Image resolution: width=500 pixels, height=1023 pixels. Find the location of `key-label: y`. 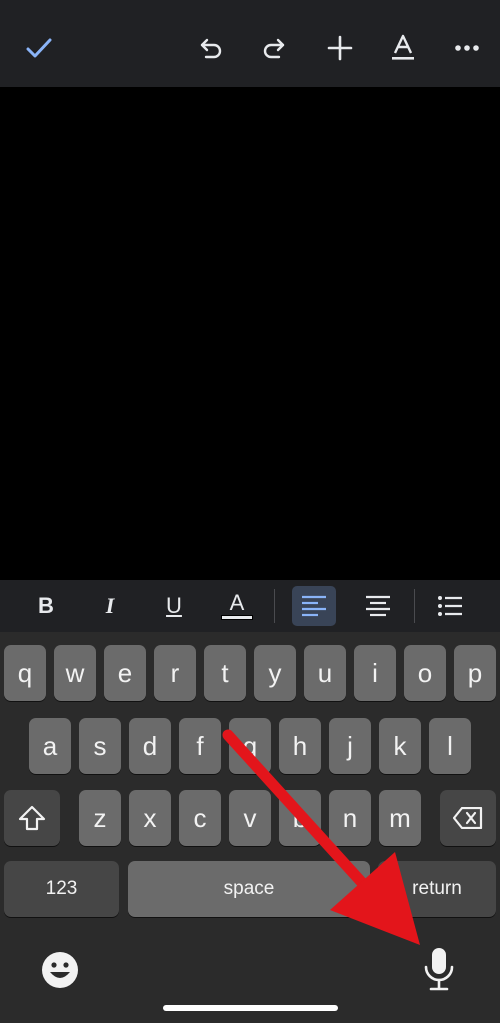

key-label: y is located at coordinates (275, 672).